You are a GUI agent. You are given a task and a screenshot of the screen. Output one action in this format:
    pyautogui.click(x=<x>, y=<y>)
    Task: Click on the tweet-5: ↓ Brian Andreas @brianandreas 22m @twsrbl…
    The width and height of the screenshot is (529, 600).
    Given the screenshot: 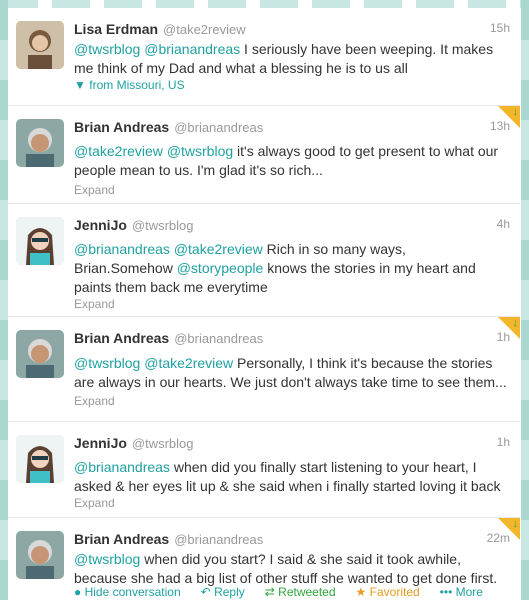 What is the action you would take?
    pyautogui.click(x=264, y=559)
    